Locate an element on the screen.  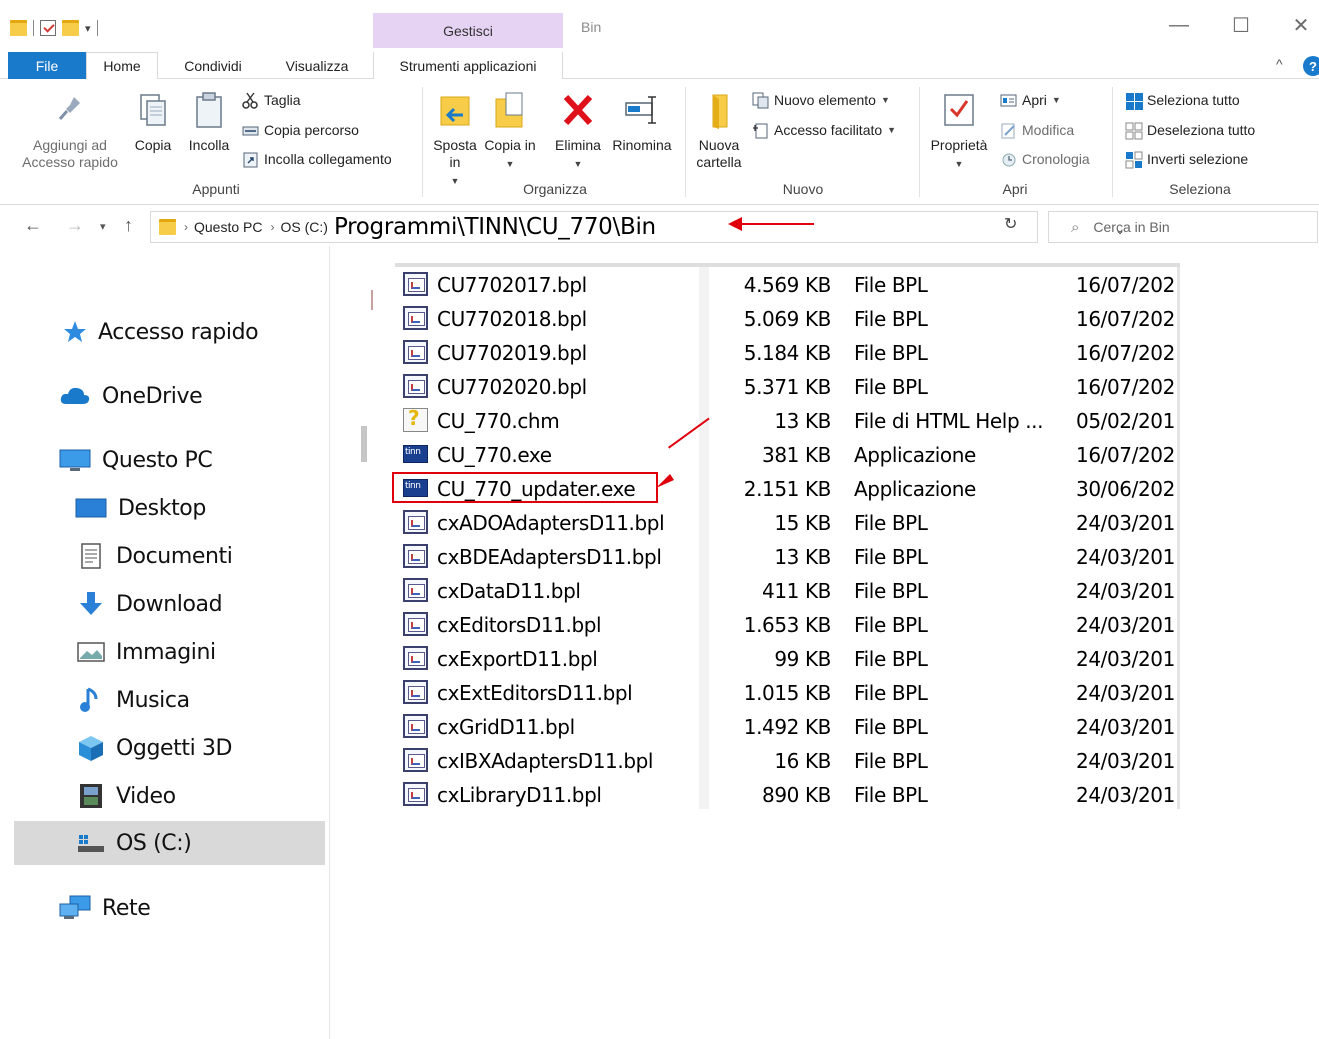
copy-to-button: Copia in ▼ is located at coordinates (510, 131).